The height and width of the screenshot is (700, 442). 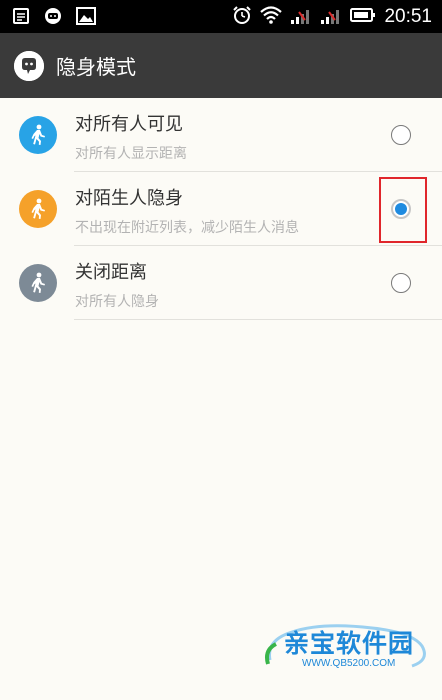 I want to click on notification-doc-icon, so click(x=21, y=18).